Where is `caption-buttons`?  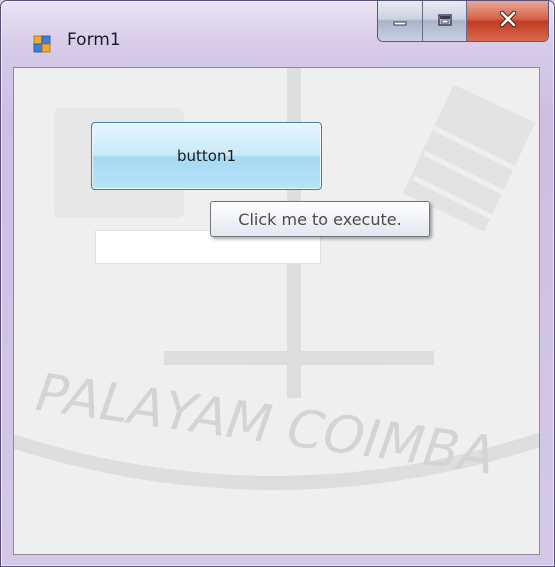
caption-buttons is located at coordinates (463, 21).